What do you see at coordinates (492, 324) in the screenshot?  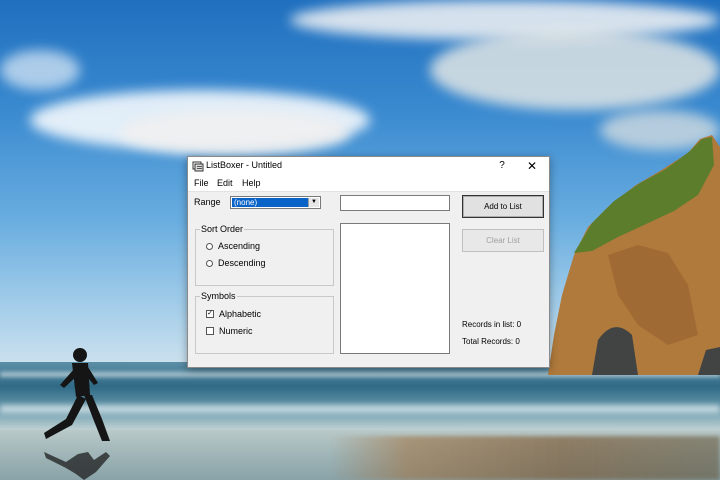 I see `records-in-list: Records in list: 0` at bounding box center [492, 324].